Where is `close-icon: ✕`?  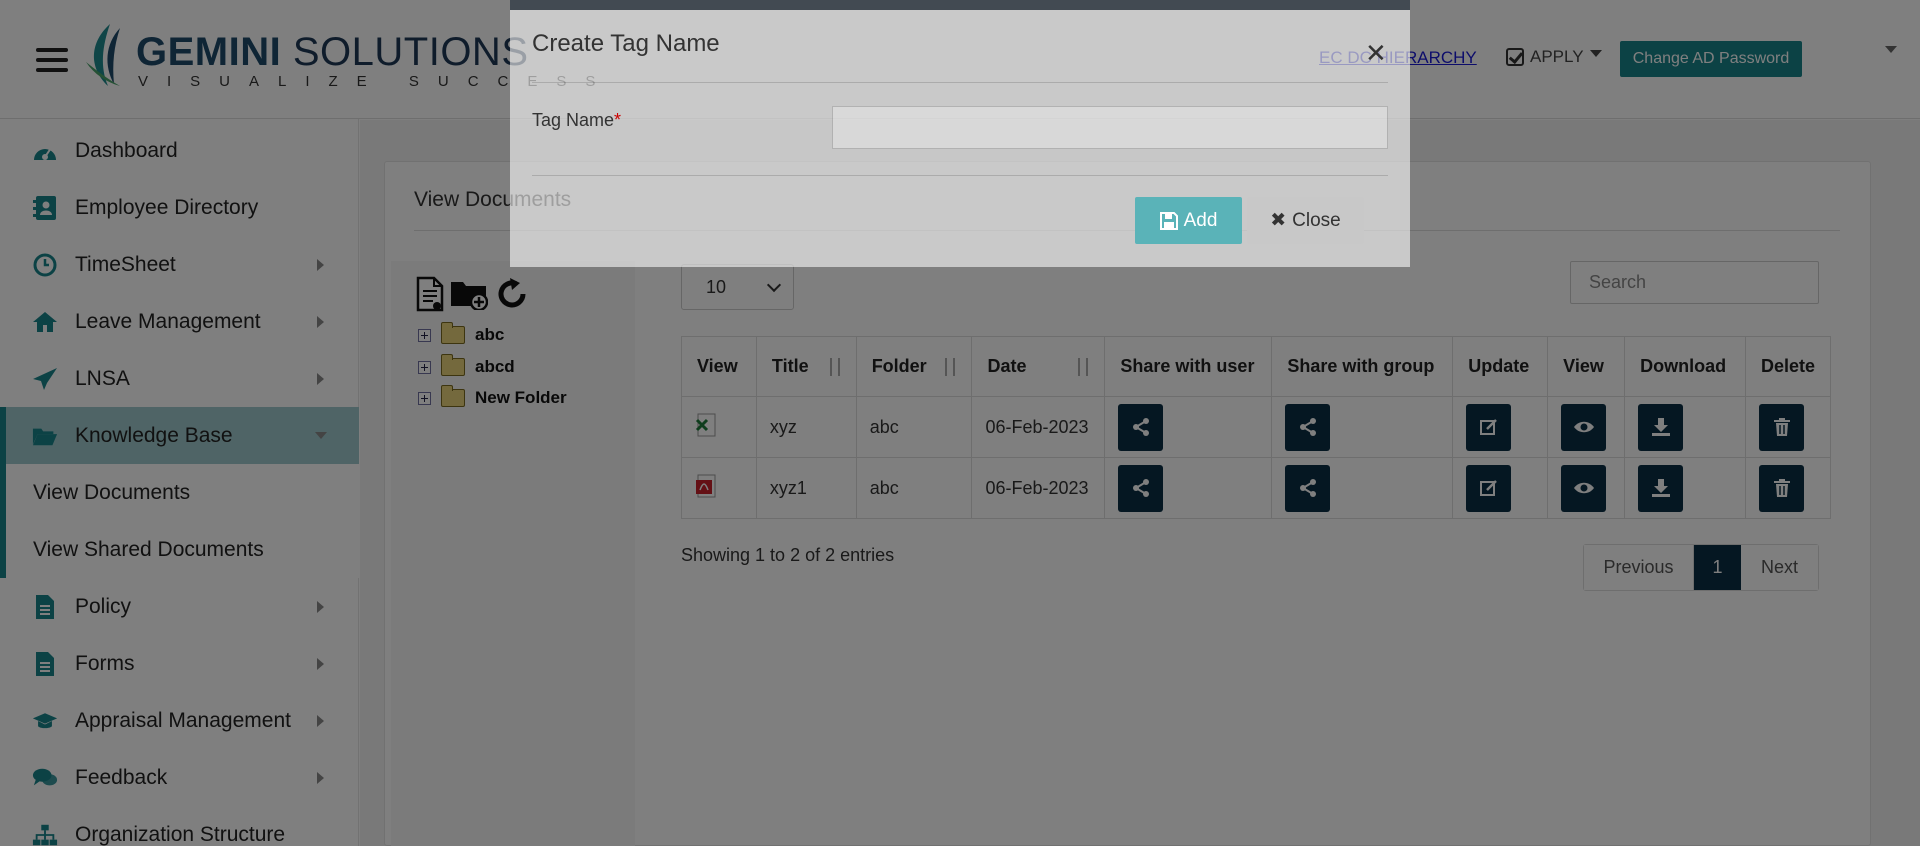 close-icon: ✕ is located at coordinates (1376, 53).